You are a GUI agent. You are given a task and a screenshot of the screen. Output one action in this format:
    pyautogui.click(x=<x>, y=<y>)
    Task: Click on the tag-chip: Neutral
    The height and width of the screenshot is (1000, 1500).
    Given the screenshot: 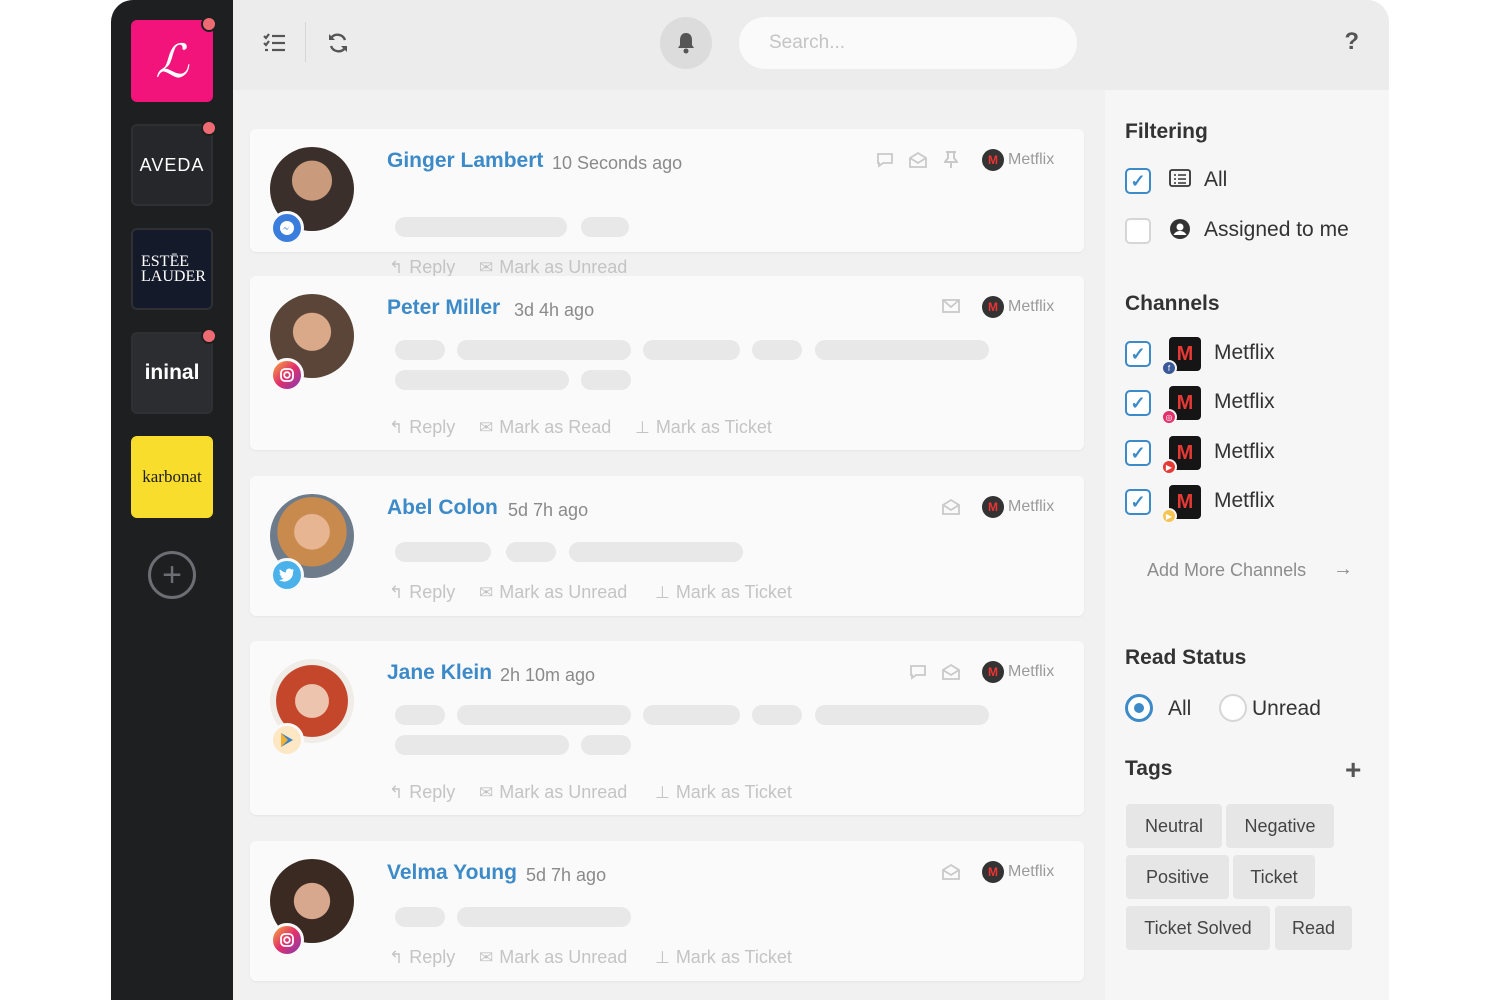 What is the action you would take?
    pyautogui.click(x=1174, y=826)
    